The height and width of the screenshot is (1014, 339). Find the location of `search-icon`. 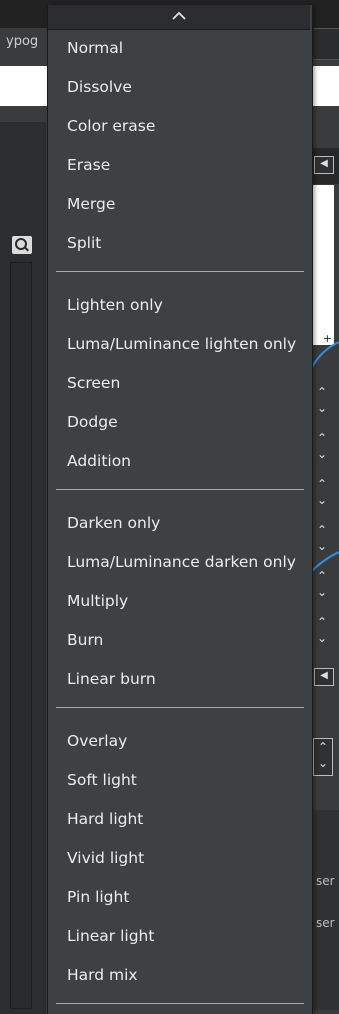

search-icon is located at coordinates (22, 245).